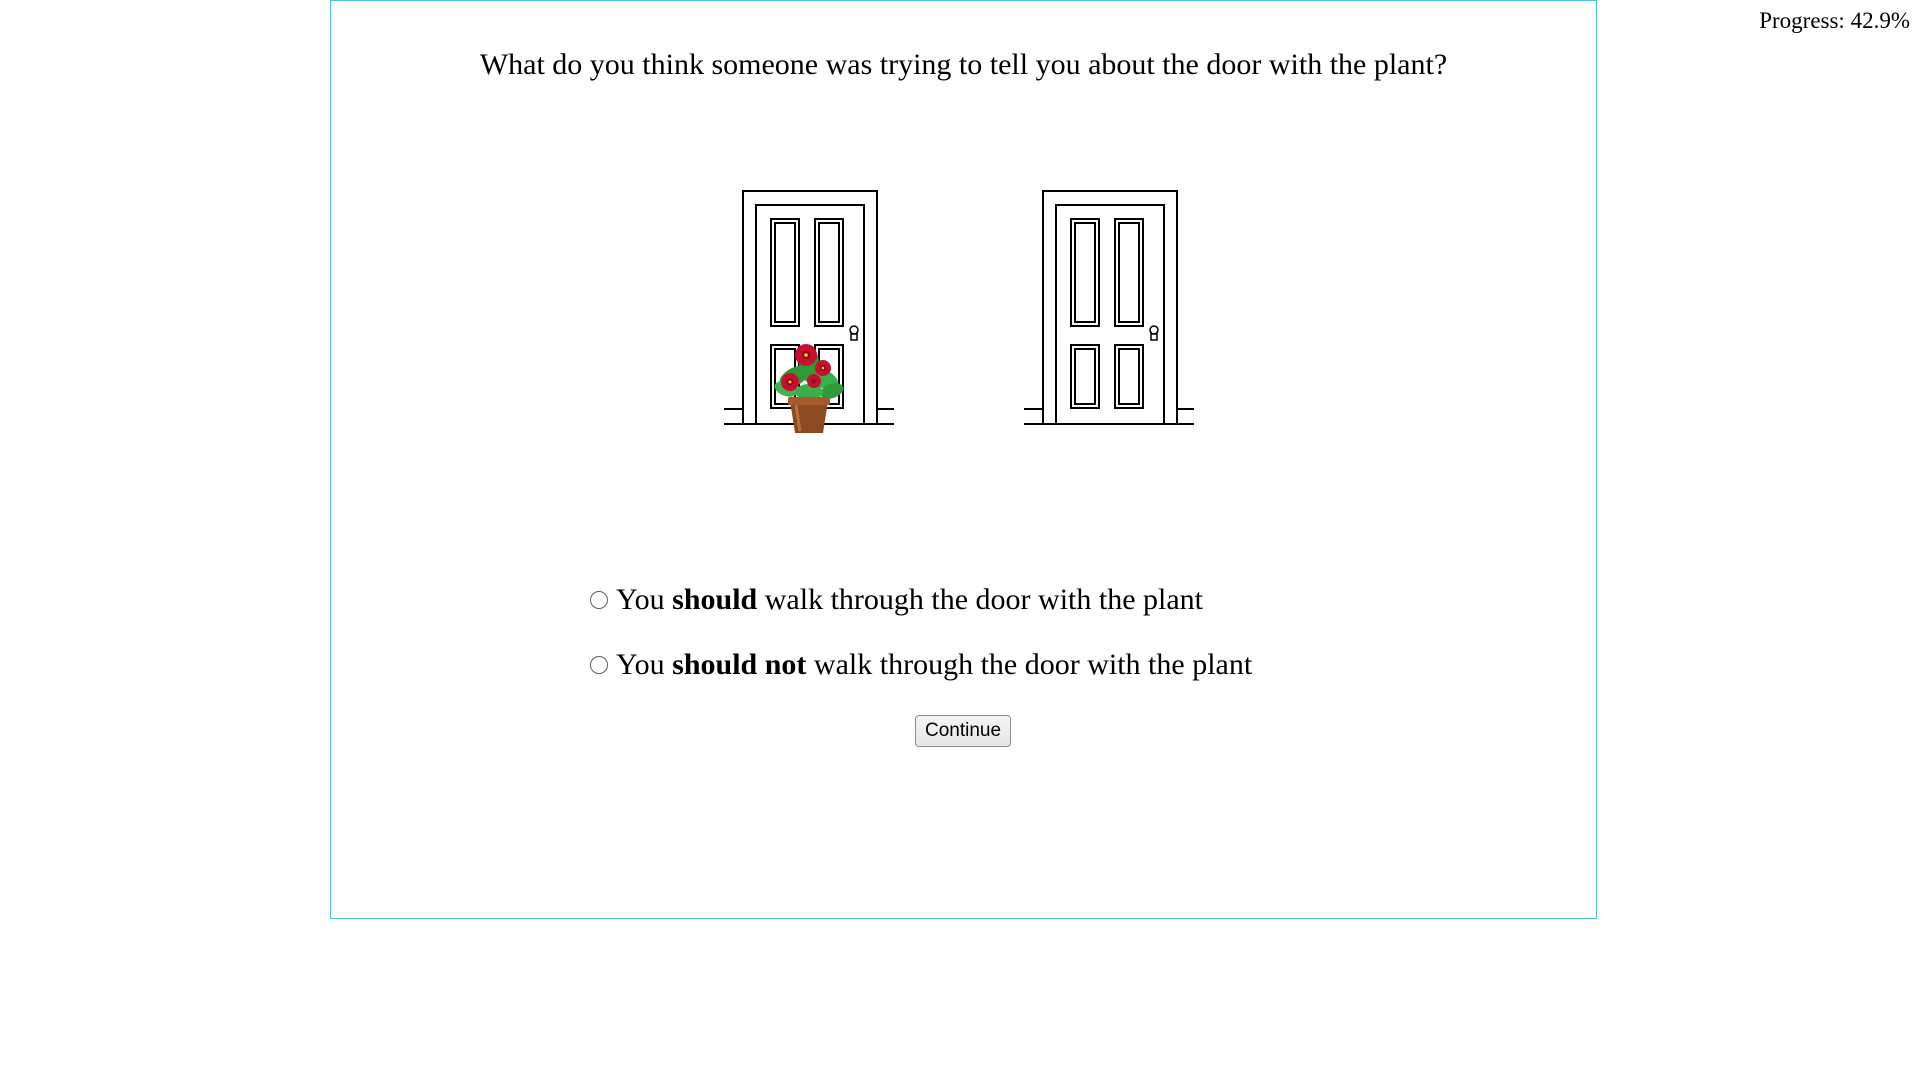 This screenshot has height=1080, width=1920. Describe the element at coordinates (599, 600) in the screenshot. I see `radio-button-should` at that location.